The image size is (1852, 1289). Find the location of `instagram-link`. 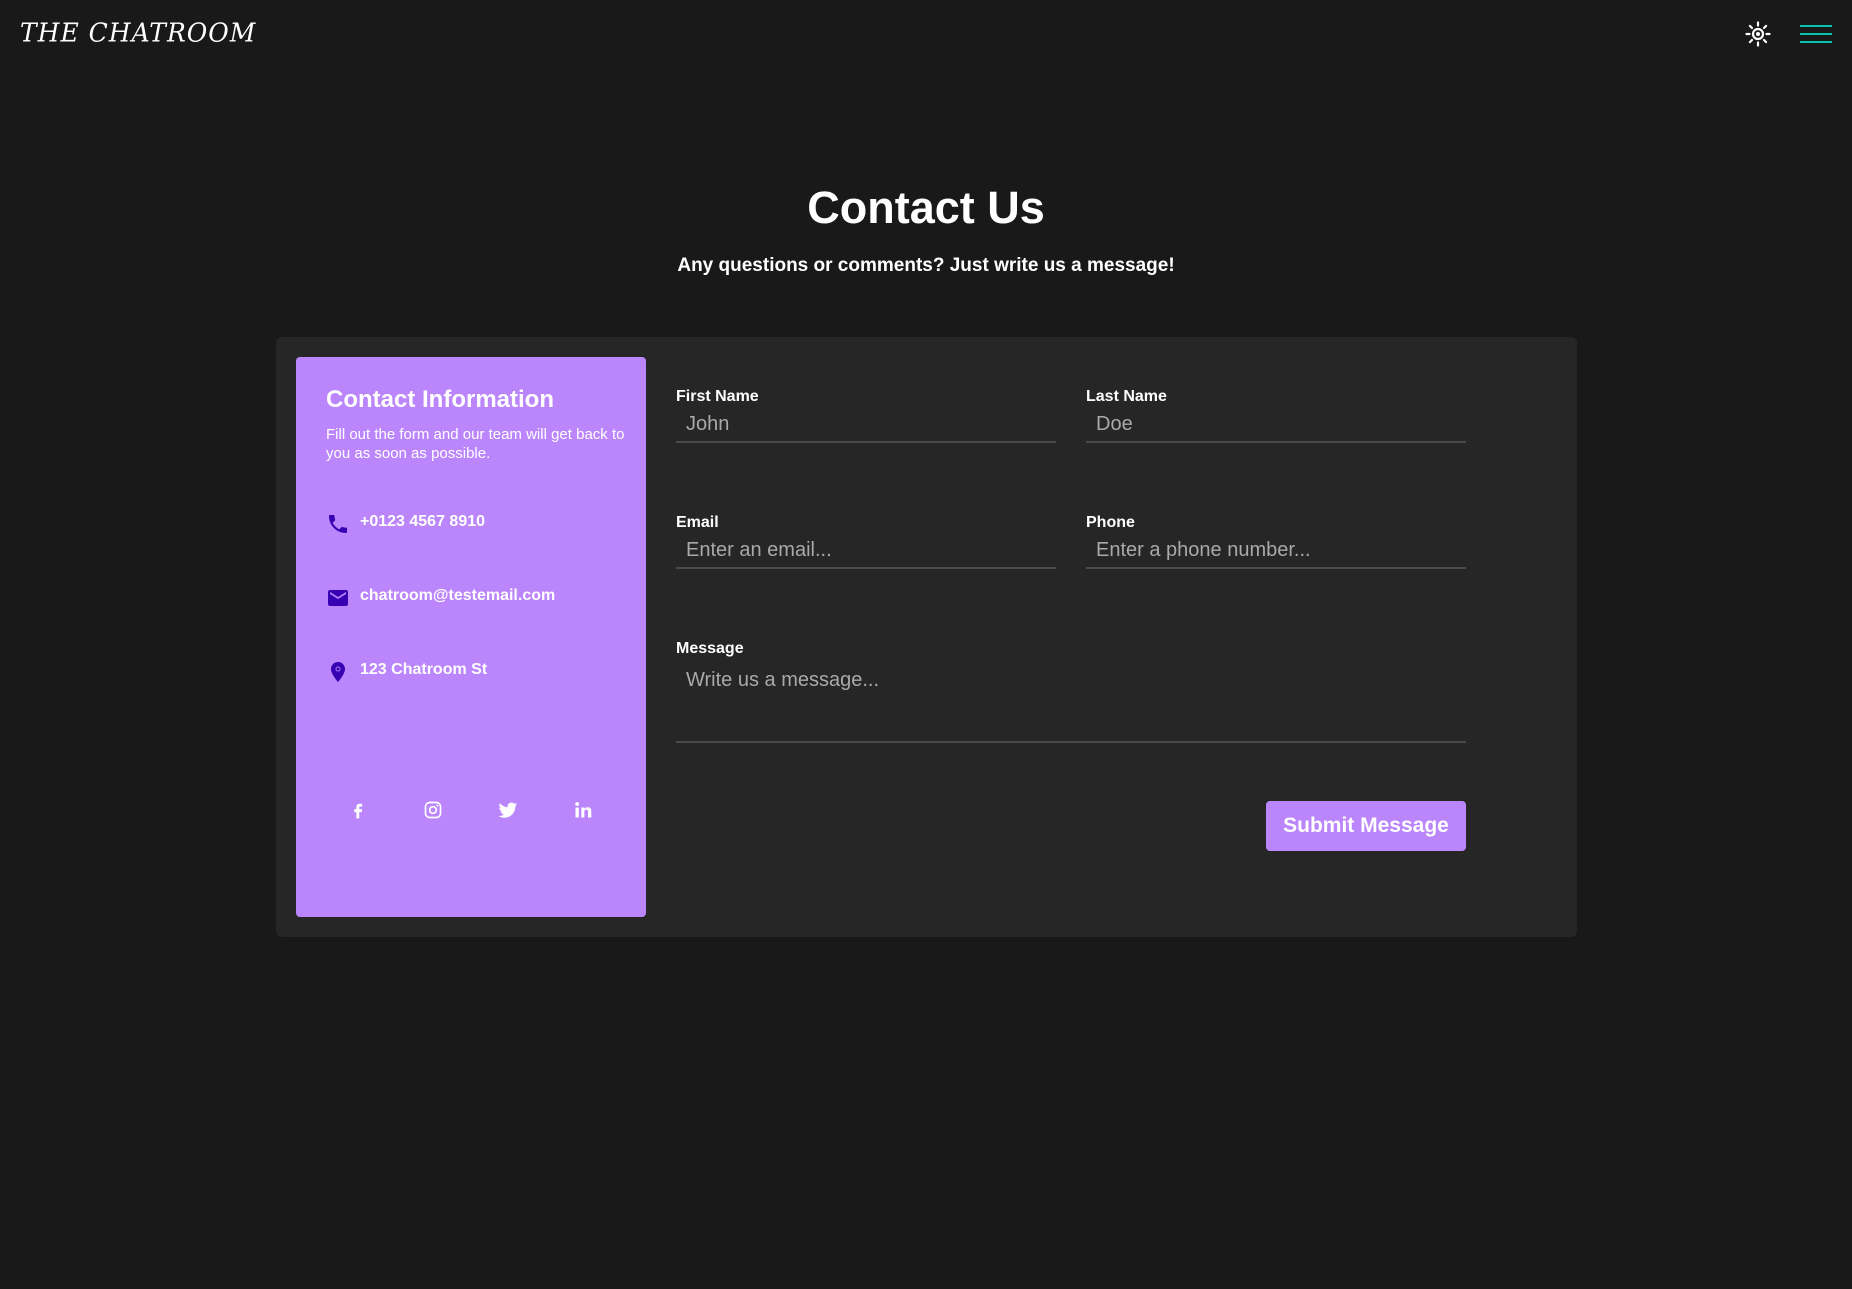

instagram-link is located at coordinates (433, 810).